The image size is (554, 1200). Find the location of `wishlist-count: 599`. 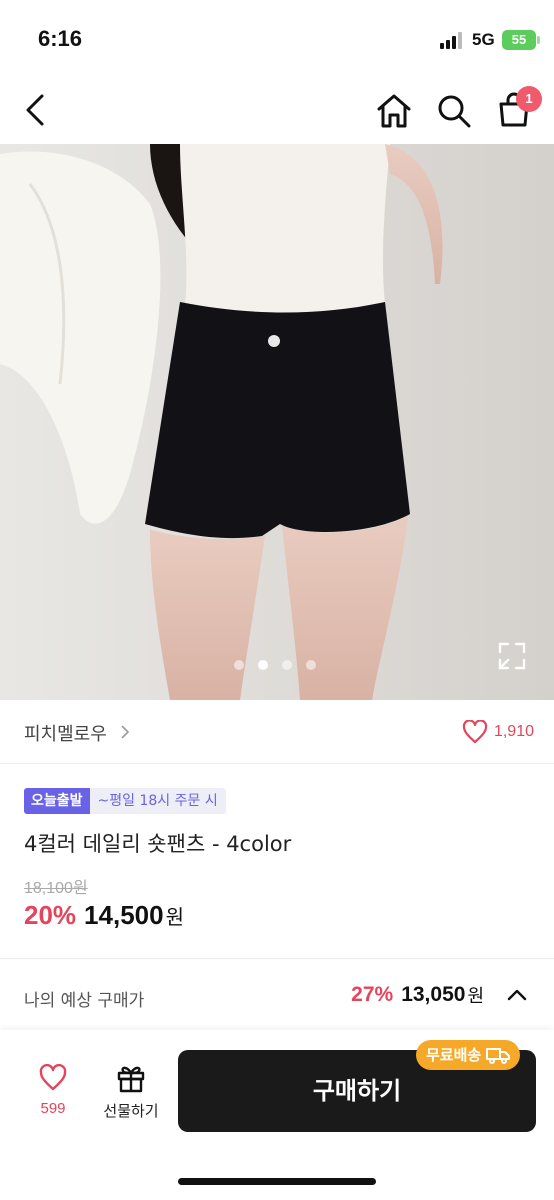

wishlist-count: 599 is located at coordinates (53, 1108).